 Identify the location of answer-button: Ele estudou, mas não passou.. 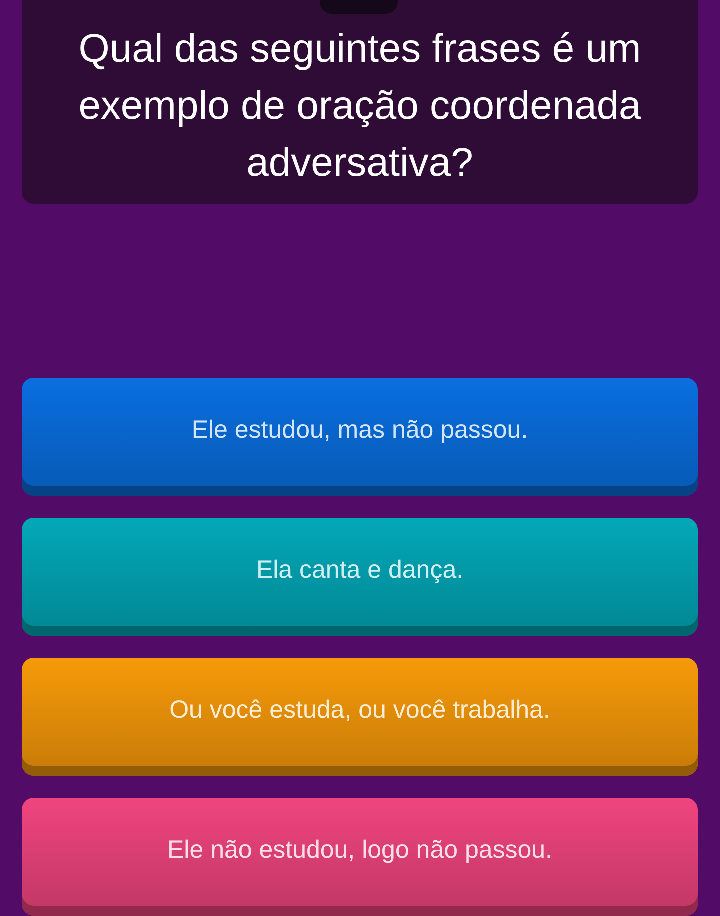
(360, 437).